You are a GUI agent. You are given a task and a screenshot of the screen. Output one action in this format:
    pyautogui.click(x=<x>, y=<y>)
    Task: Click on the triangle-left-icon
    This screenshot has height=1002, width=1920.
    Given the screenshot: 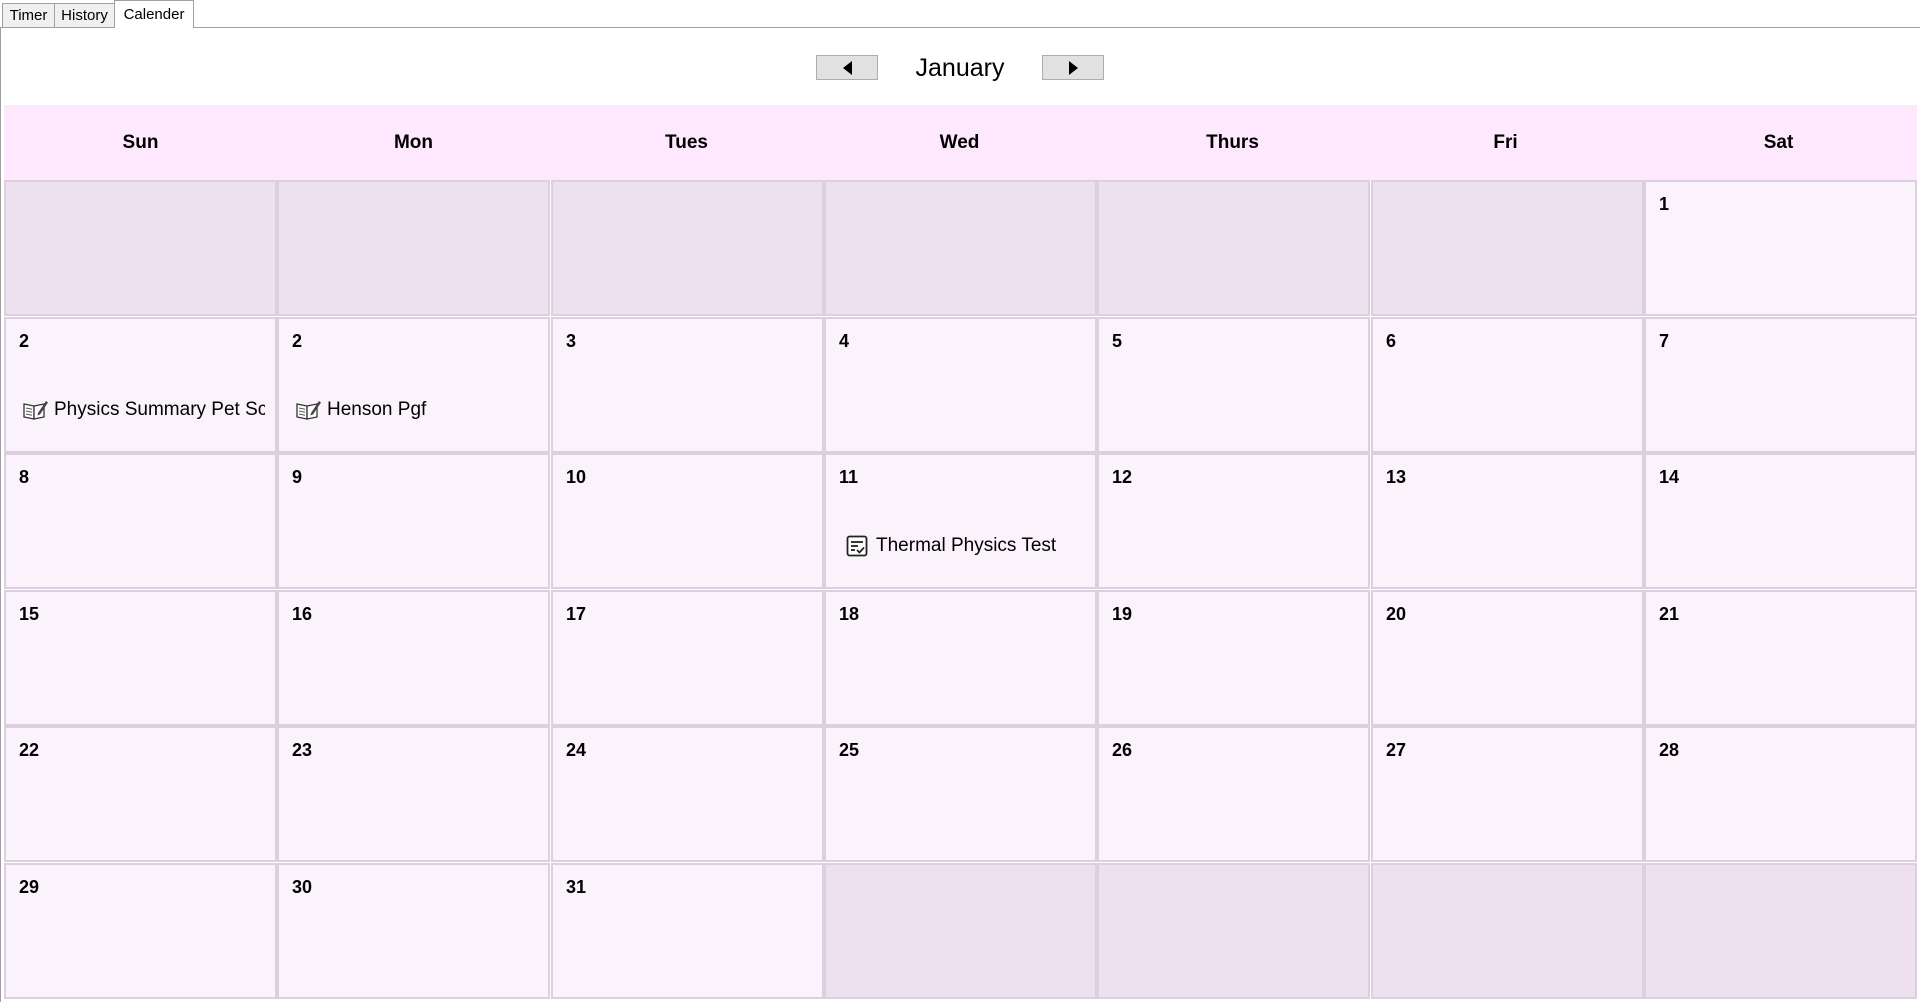 What is the action you would take?
    pyautogui.click(x=847, y=67)
    